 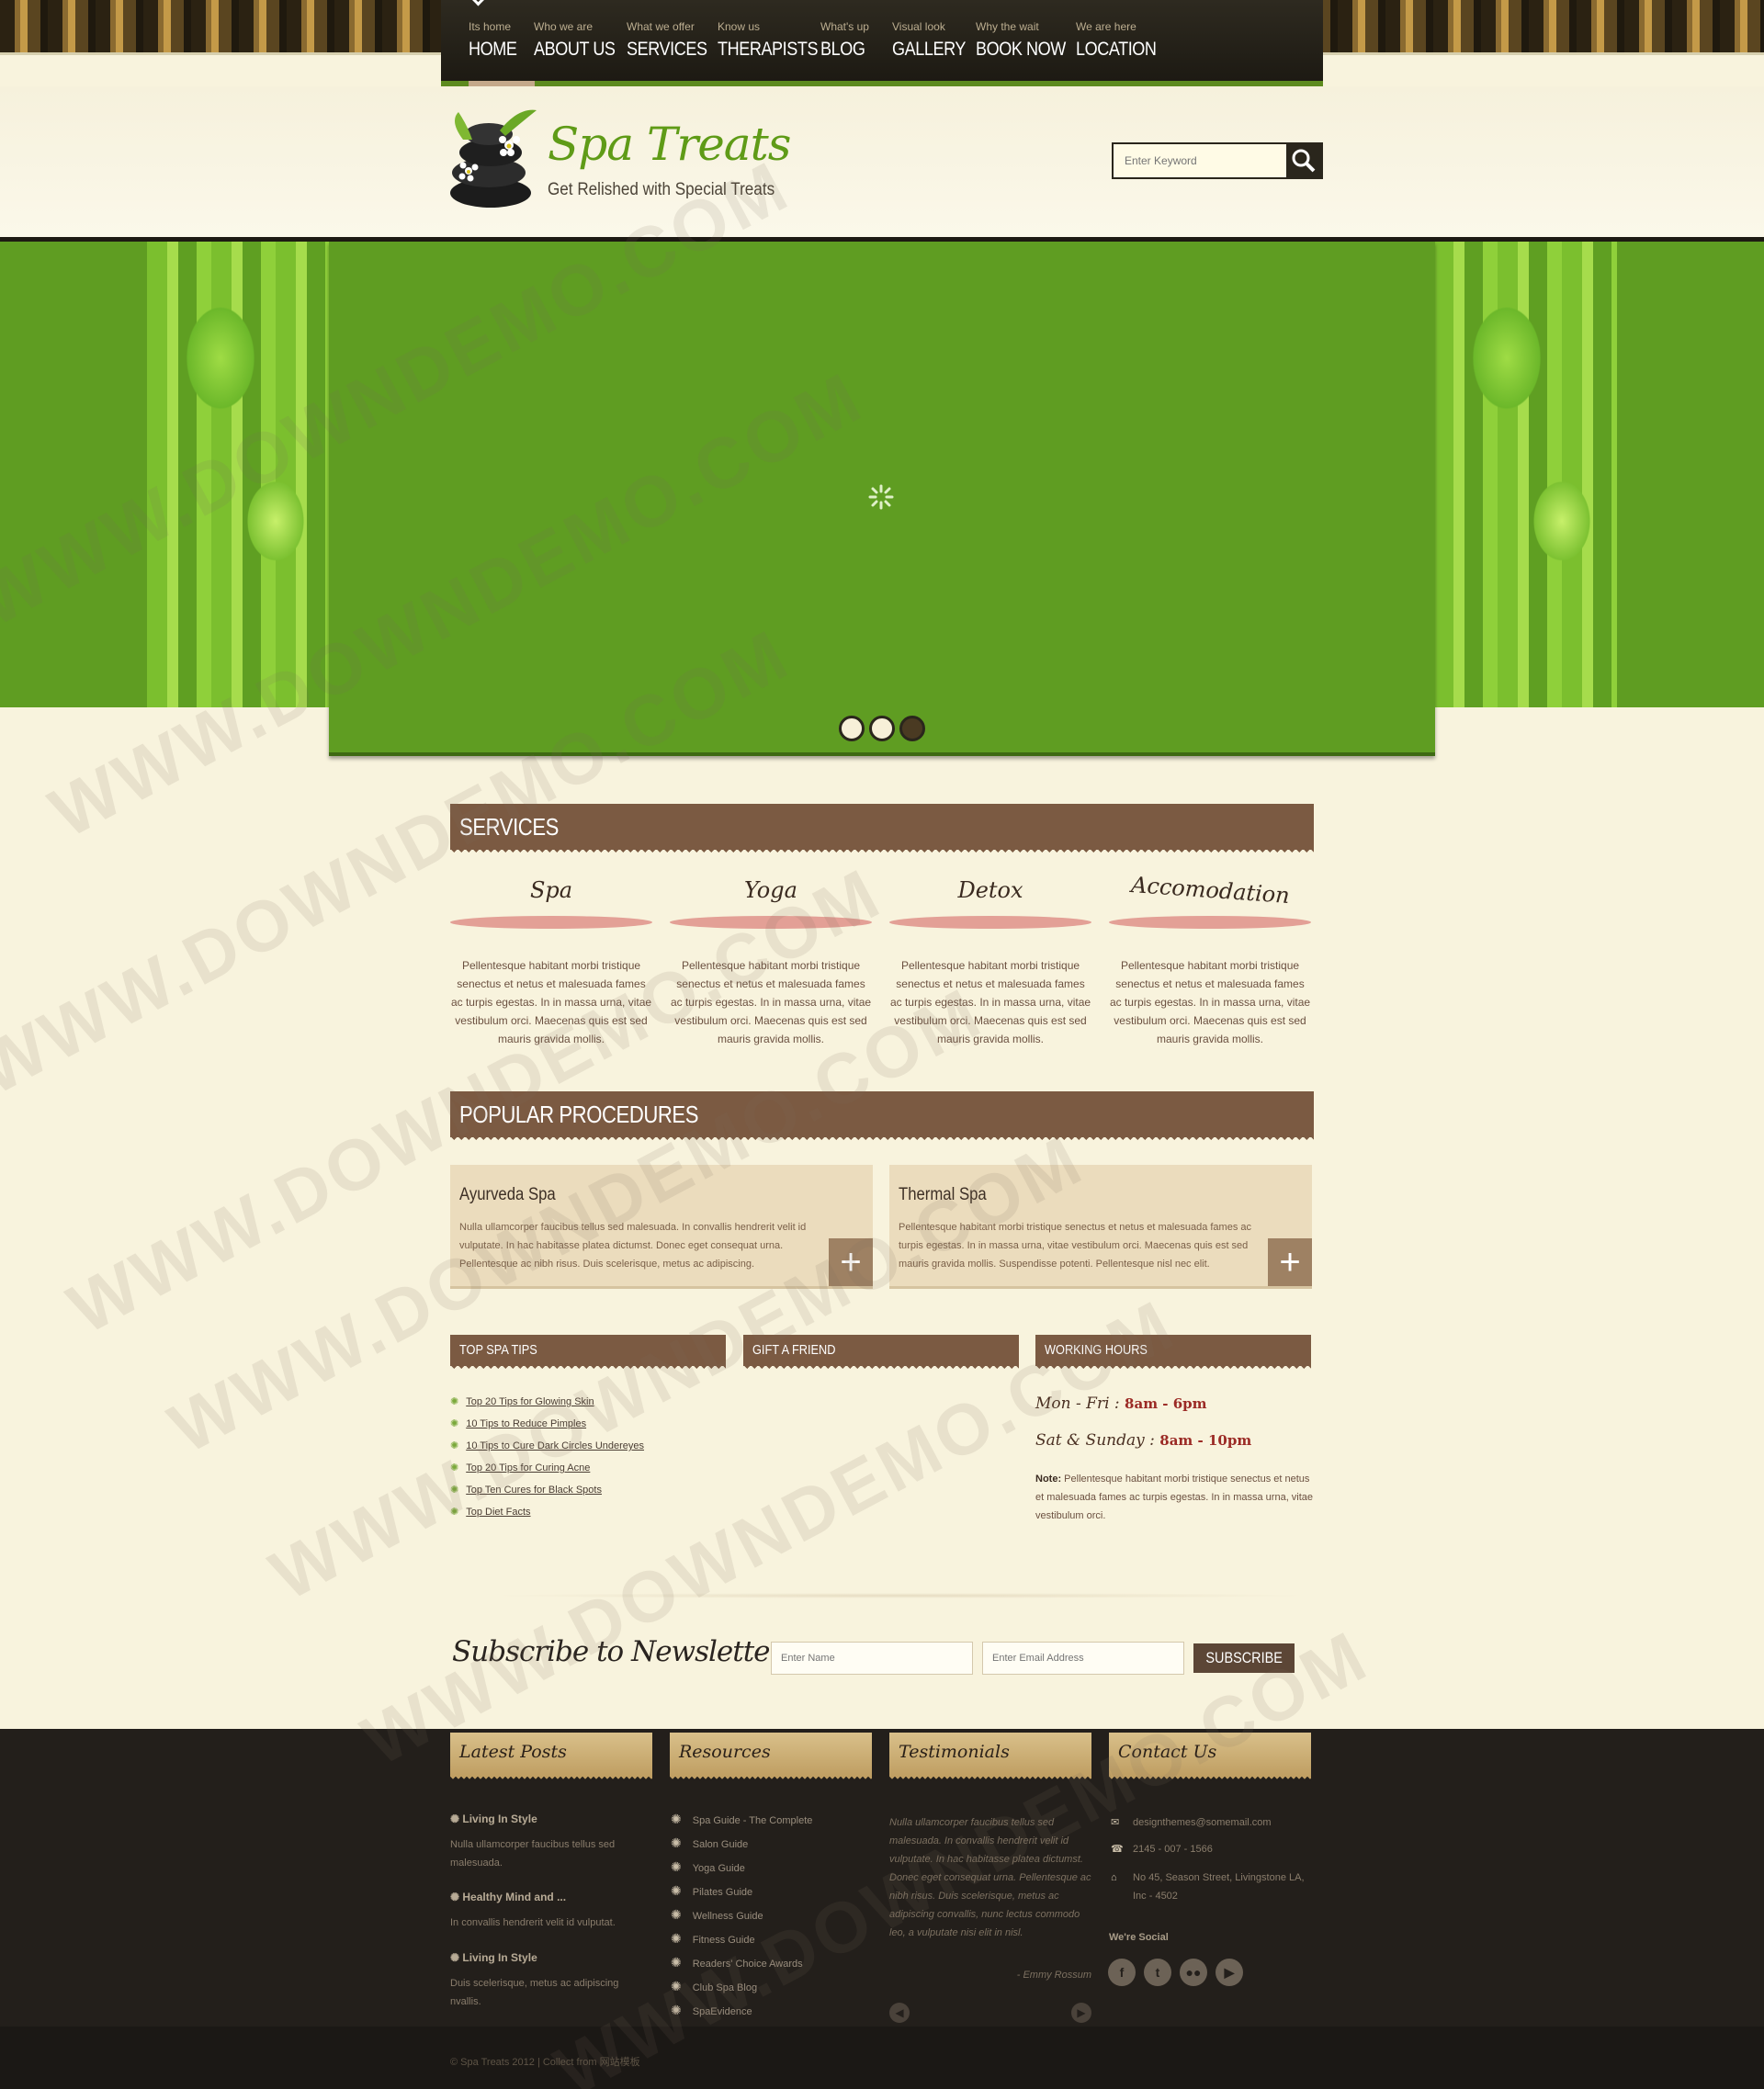 What do you see at coordinates (742, 1820) in the screenshot?
I see `resource-link: Spa Guide - The Complete` at bounding box center [742, 1820].